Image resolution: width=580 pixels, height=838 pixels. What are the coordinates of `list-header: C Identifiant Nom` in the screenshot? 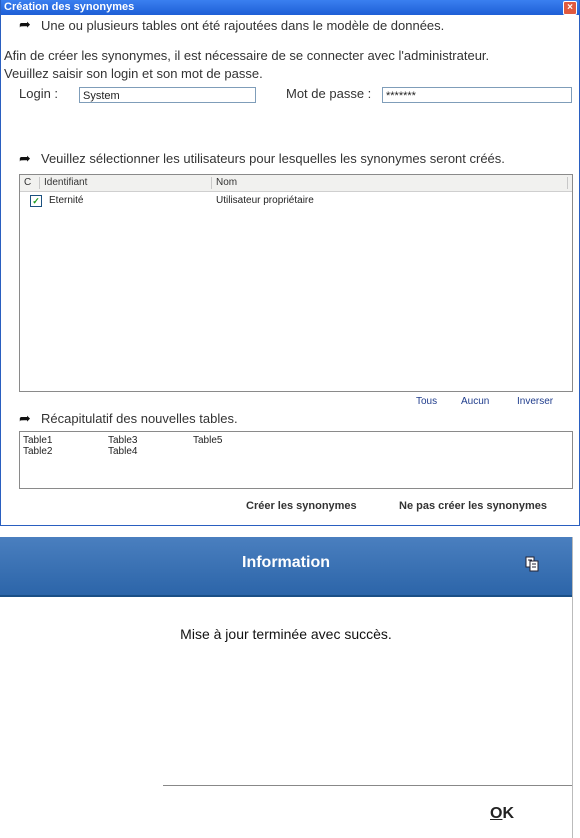 It's located at (296, 183).